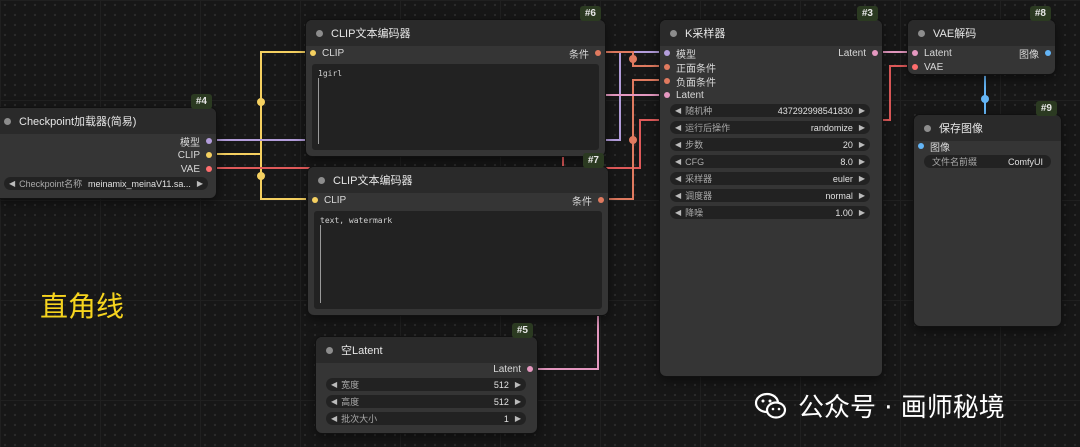 The image size is (1080, 447). Describe the element at coordinates (198, 141) in the screenshot. I see `output-slot-model: 模型` at that location.